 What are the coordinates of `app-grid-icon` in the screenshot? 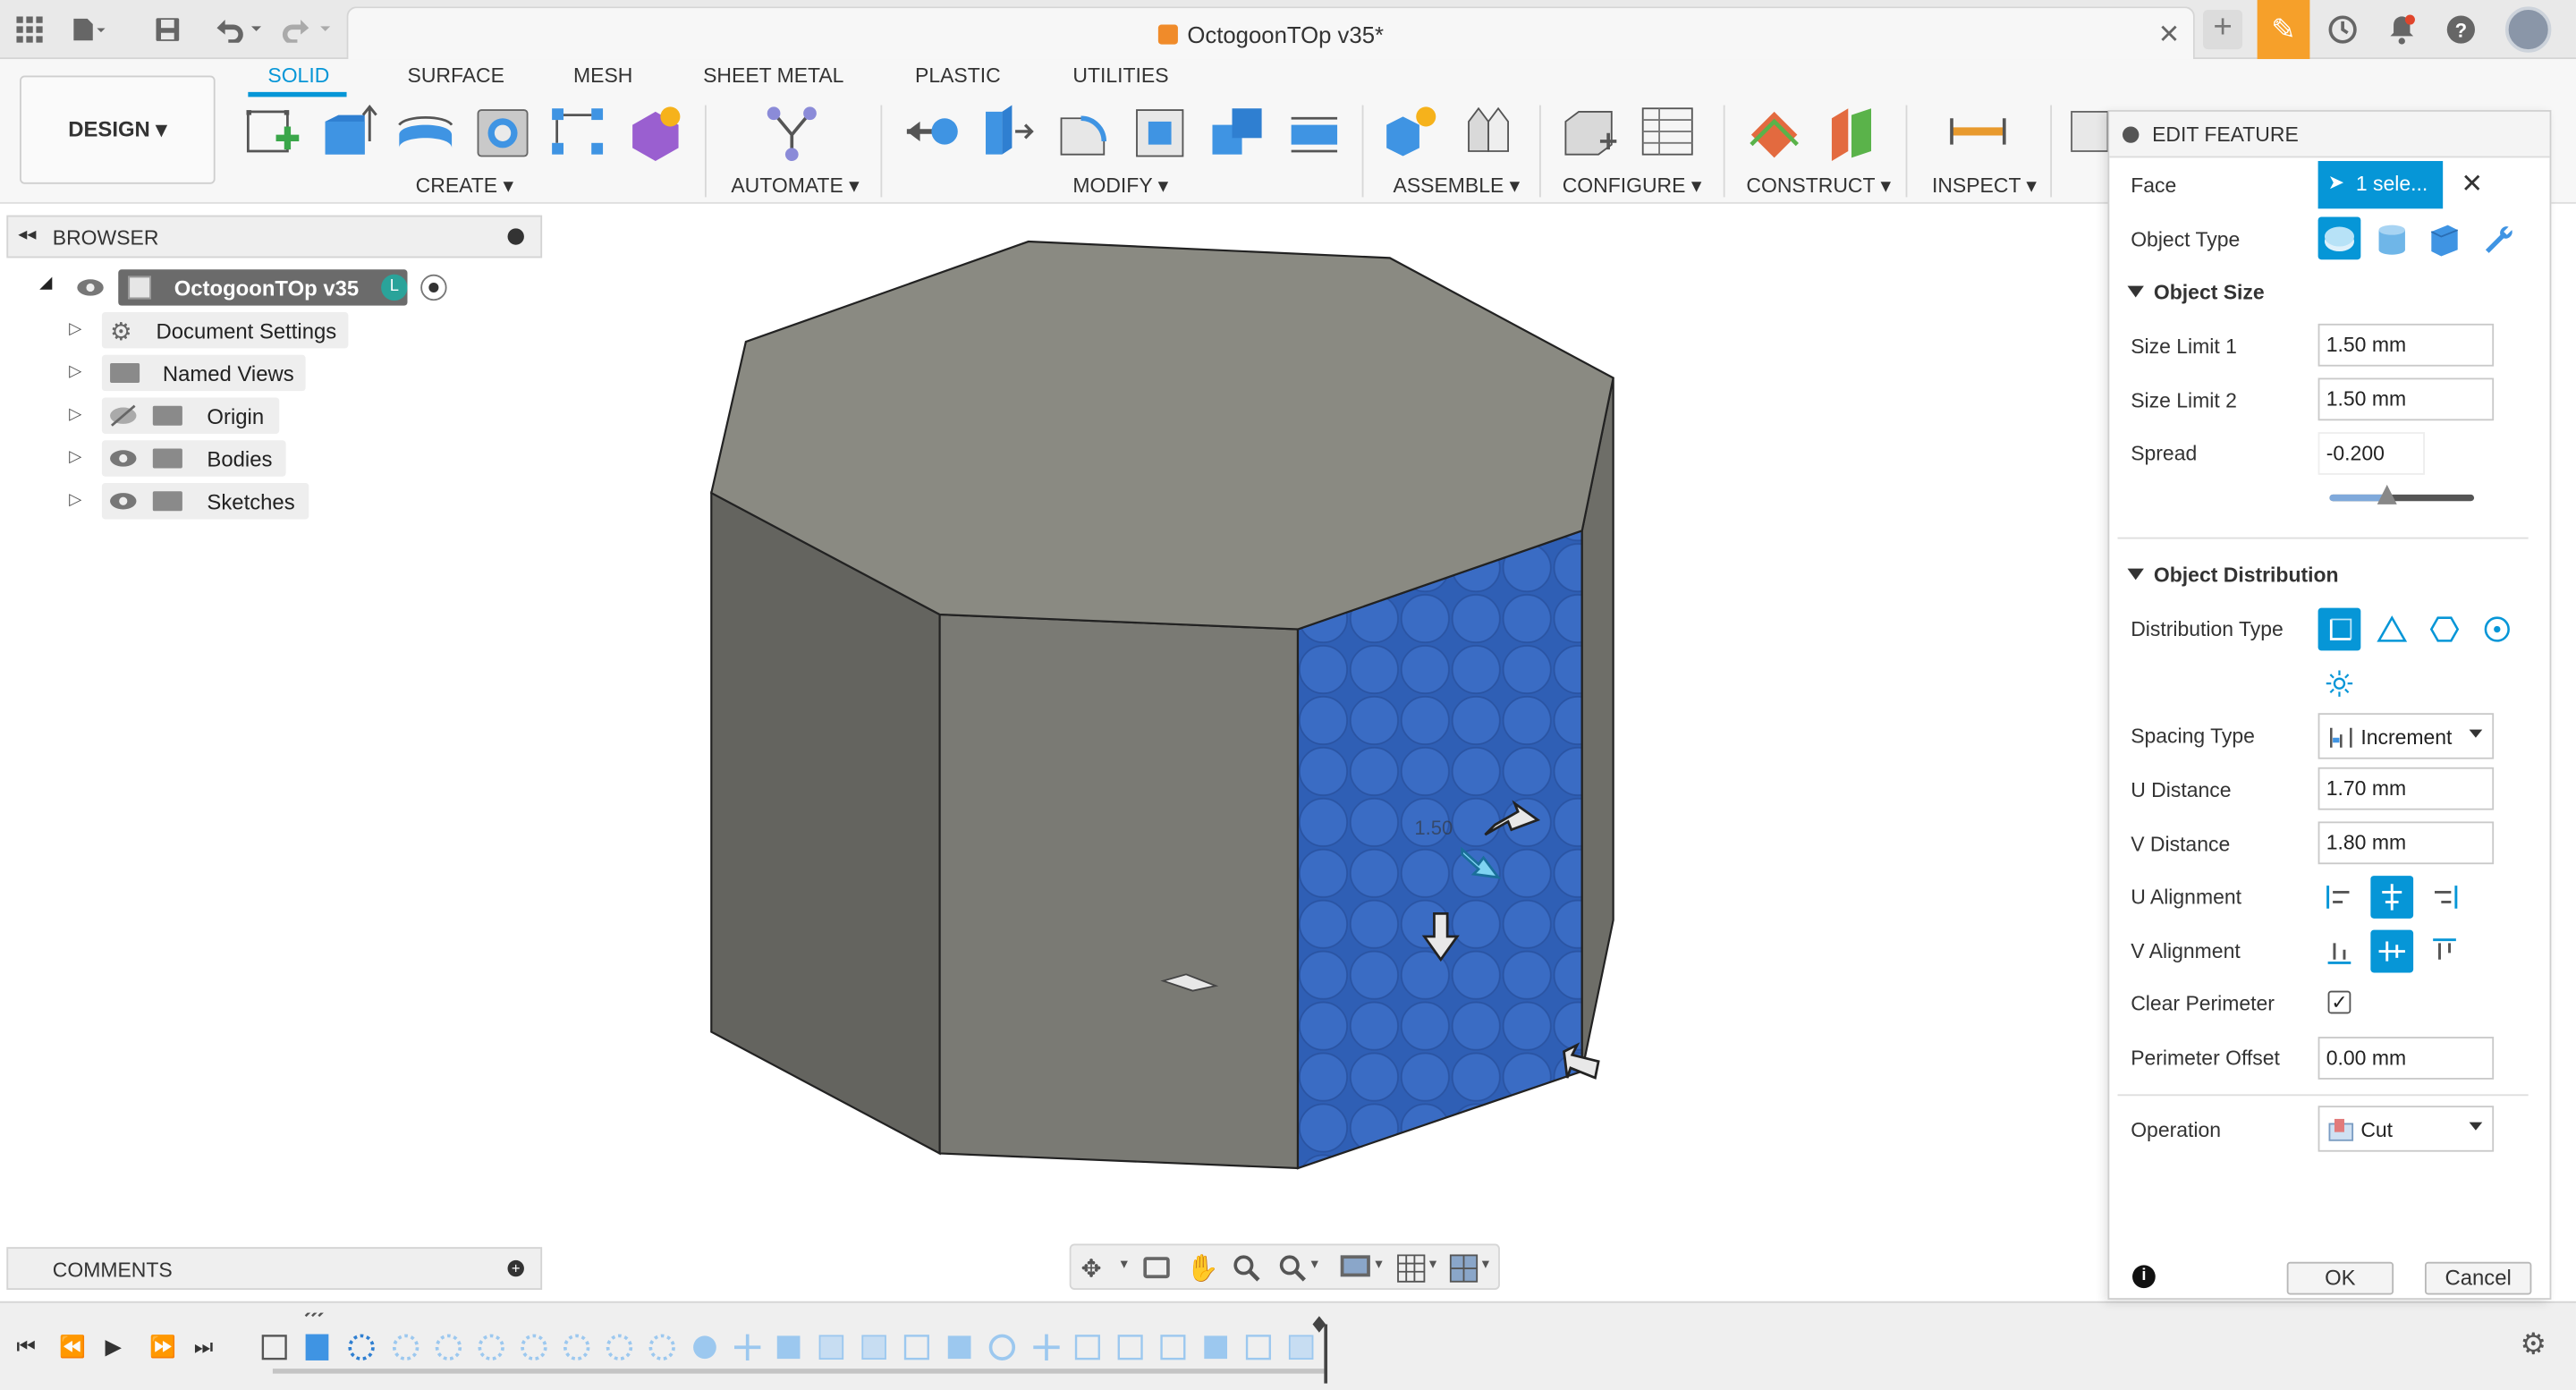 It's located at (30, 30).